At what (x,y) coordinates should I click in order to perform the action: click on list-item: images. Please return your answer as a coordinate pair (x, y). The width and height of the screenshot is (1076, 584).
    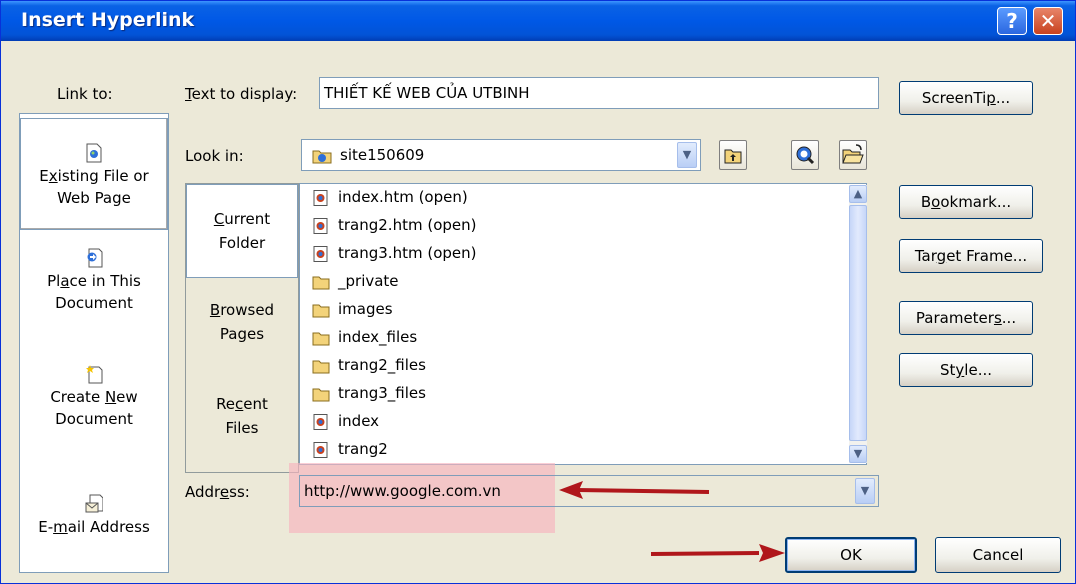
    Looking at the image, I should click on (352, 310).